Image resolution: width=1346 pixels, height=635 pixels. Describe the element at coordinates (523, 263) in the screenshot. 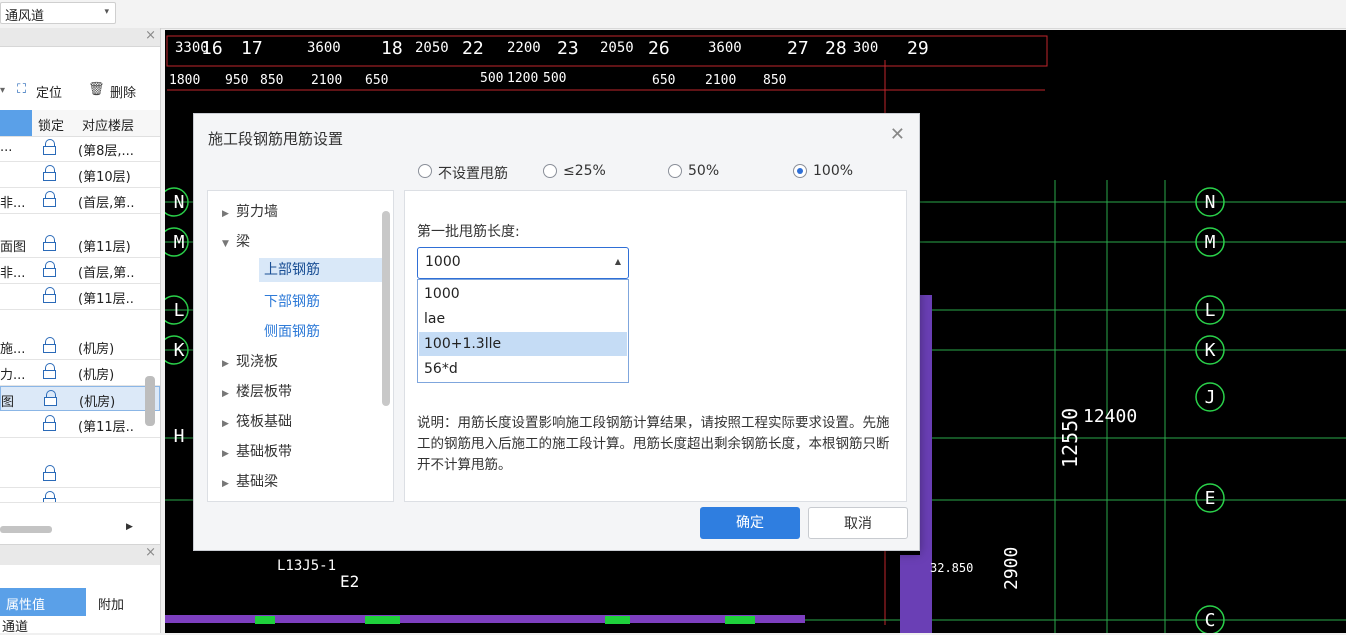

I see `length-select: 1000 ▲` at that location.